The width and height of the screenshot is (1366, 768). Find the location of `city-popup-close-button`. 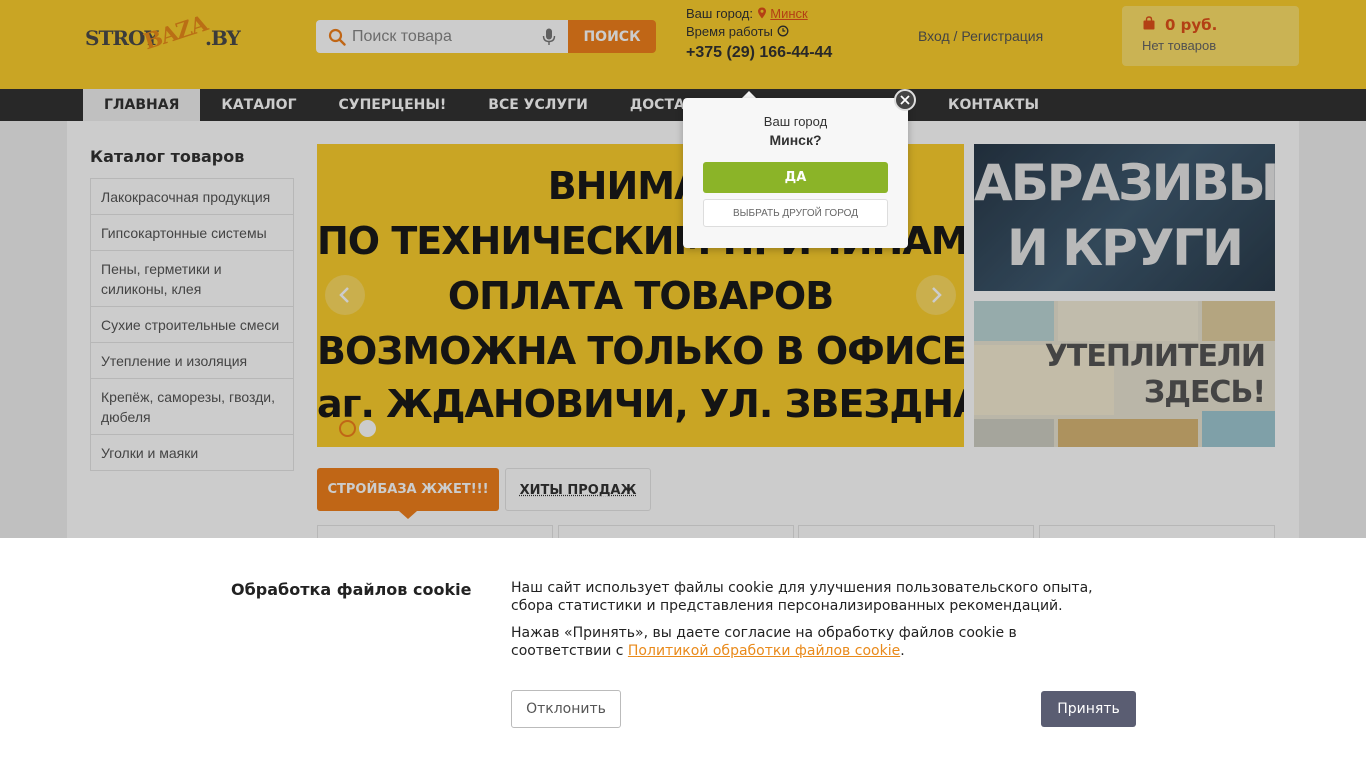

city-popup-close-button is located at coordinates (905, 100).